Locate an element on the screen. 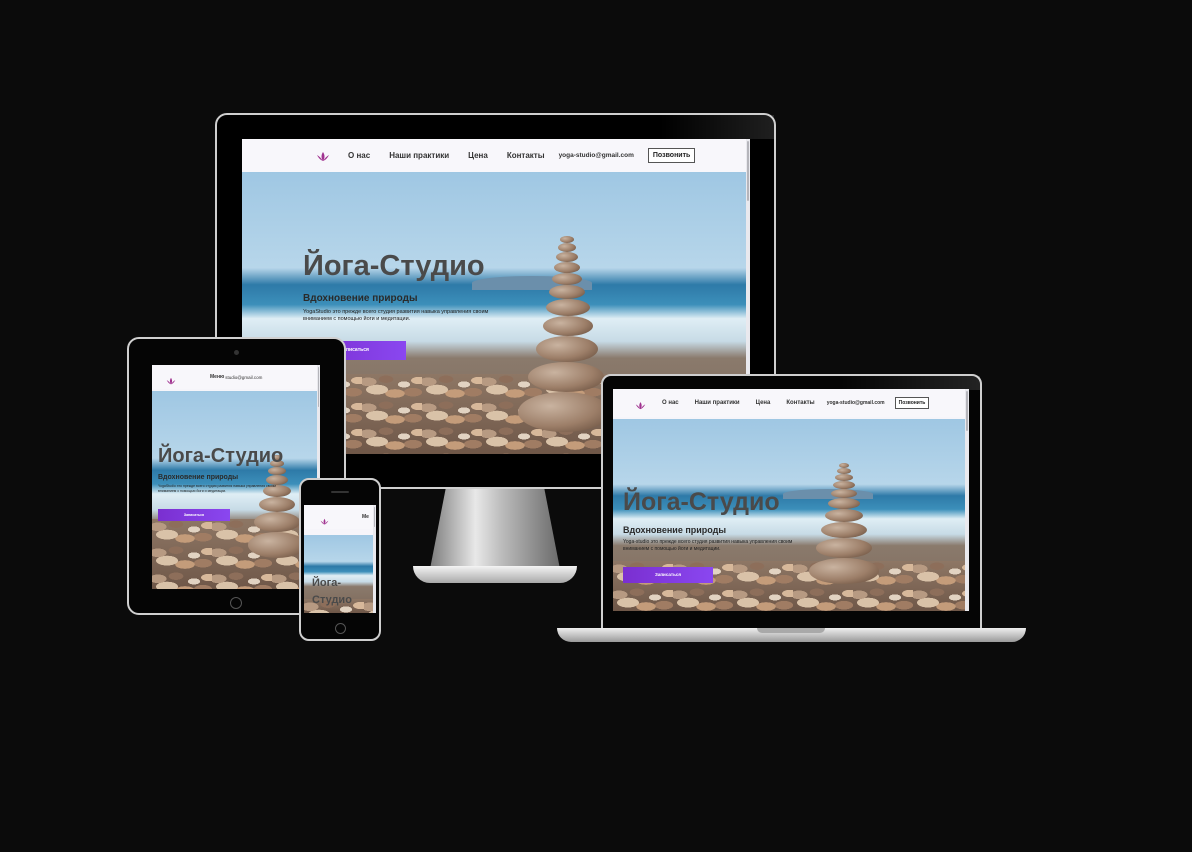 Image resolution: width=1192 pixels, height=852 pixels. monitor-stand is located at coordinates (495, 529).